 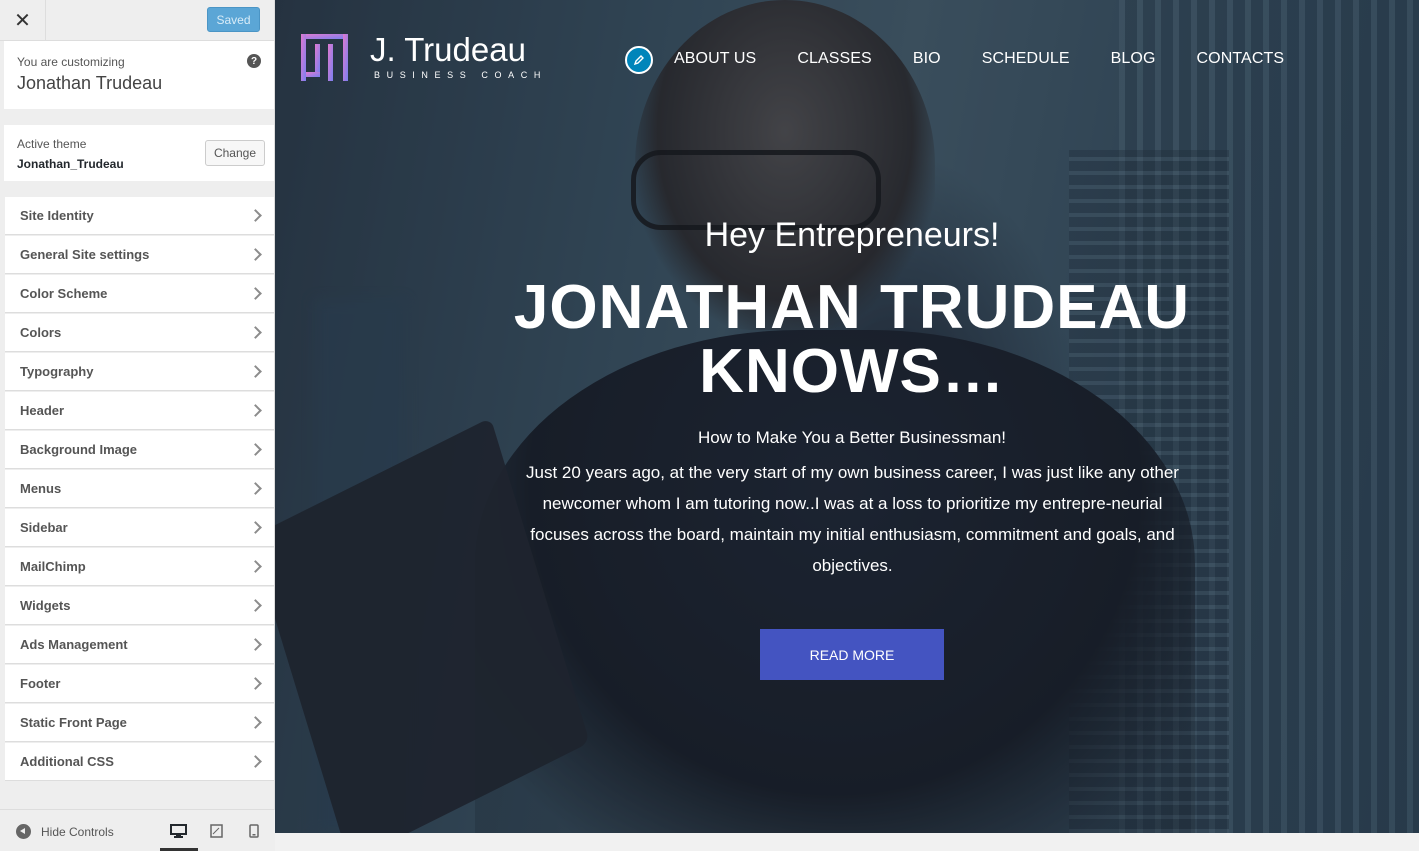 I want to click on section-background-image: Background Image, so click(x=139, y=450).